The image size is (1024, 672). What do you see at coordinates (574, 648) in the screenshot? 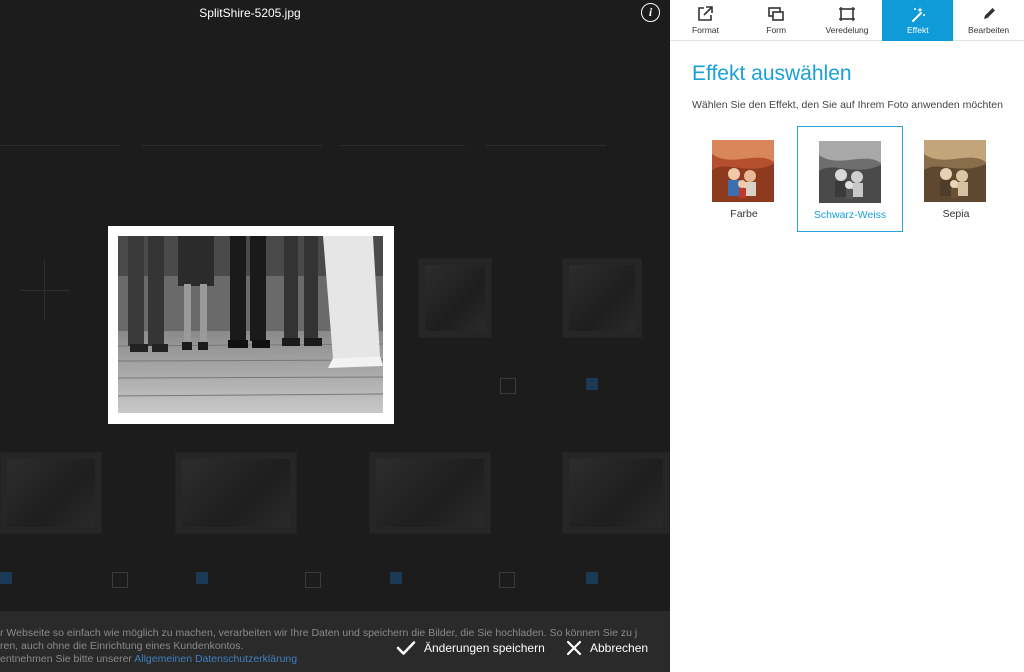
I see `close-icon` at bounding box center [574, 648].